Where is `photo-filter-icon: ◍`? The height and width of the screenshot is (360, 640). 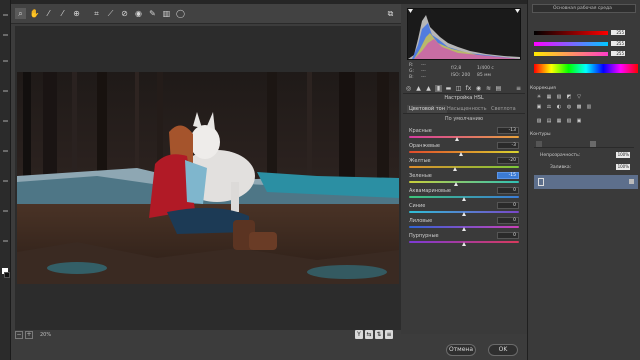 photo-filter-icon: ◍ is located at coordinates (569, 107).